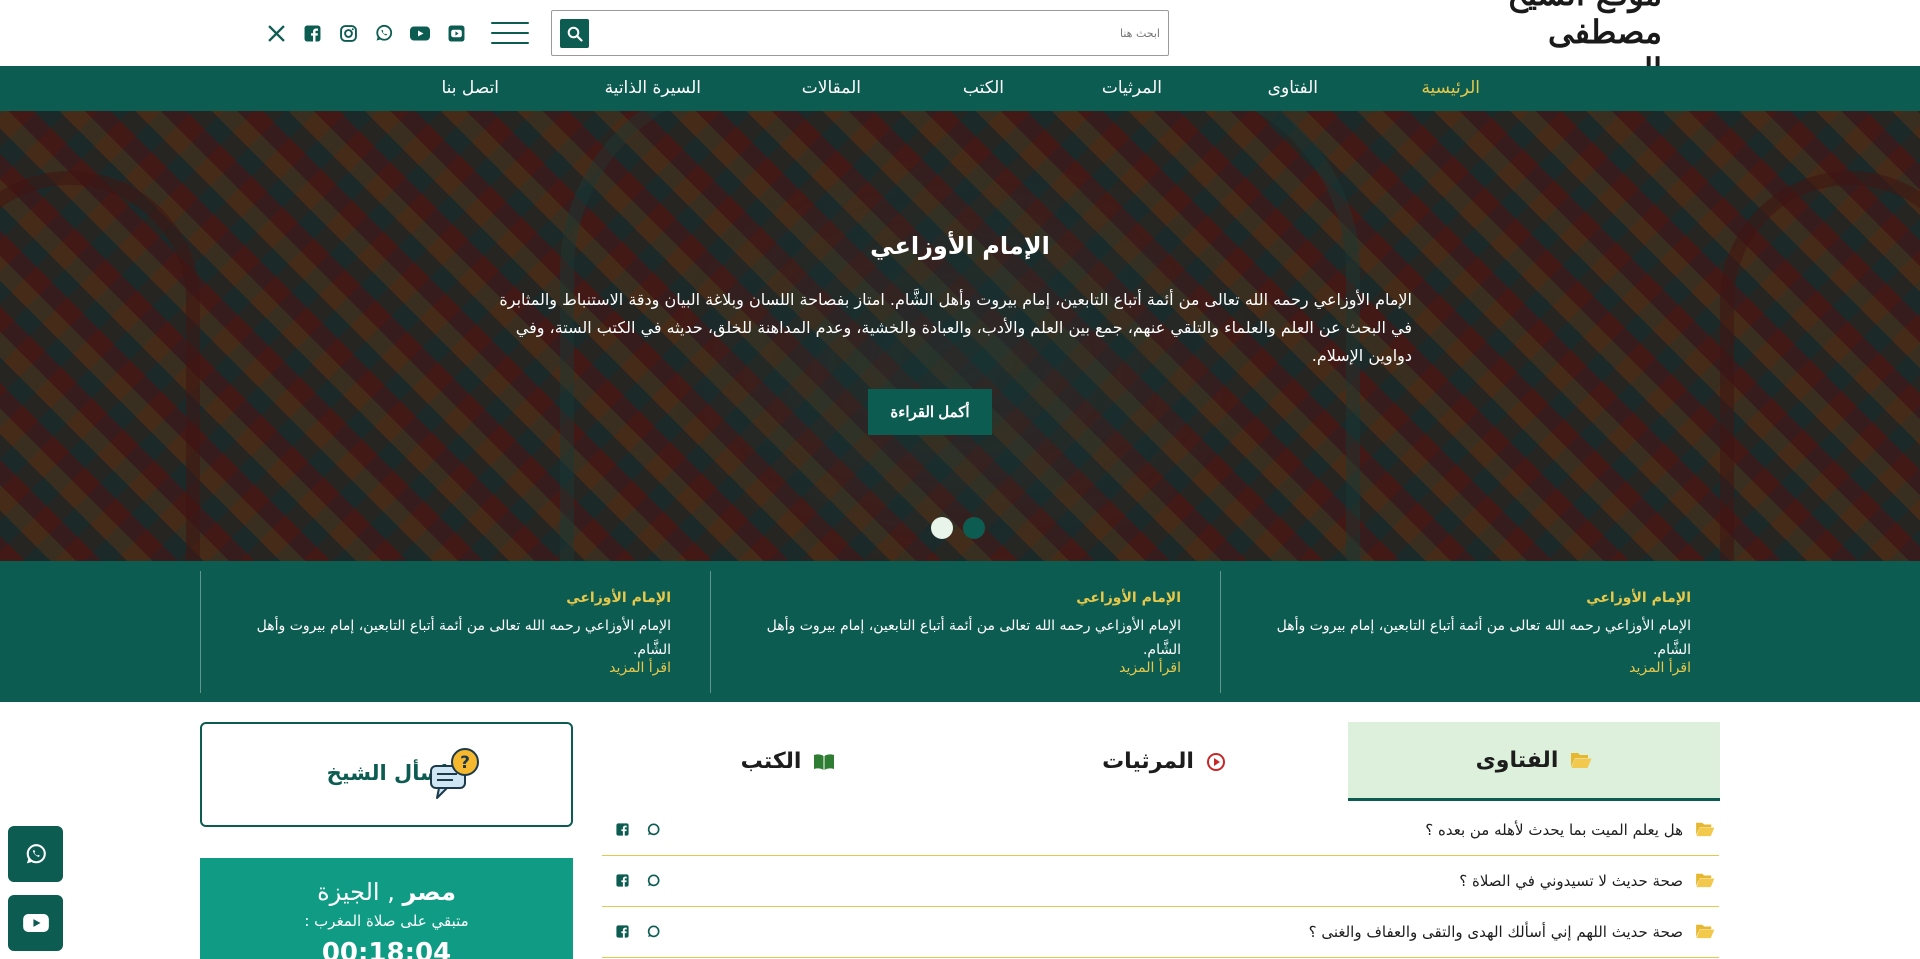 Image resolution: width=1920 pixels, height=959 pixels. Describe the element at coordinates (386, 921) in the screenshot. I see `prayer-remaining-label: متبقي على صلاة المغرب :` at that location.